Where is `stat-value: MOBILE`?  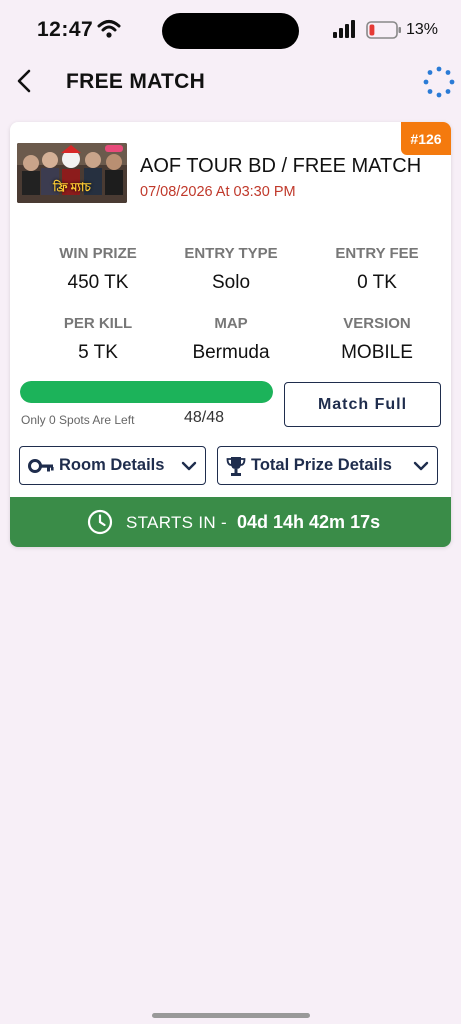 stat-value: MOBILE is located at coordinates (377, 352).